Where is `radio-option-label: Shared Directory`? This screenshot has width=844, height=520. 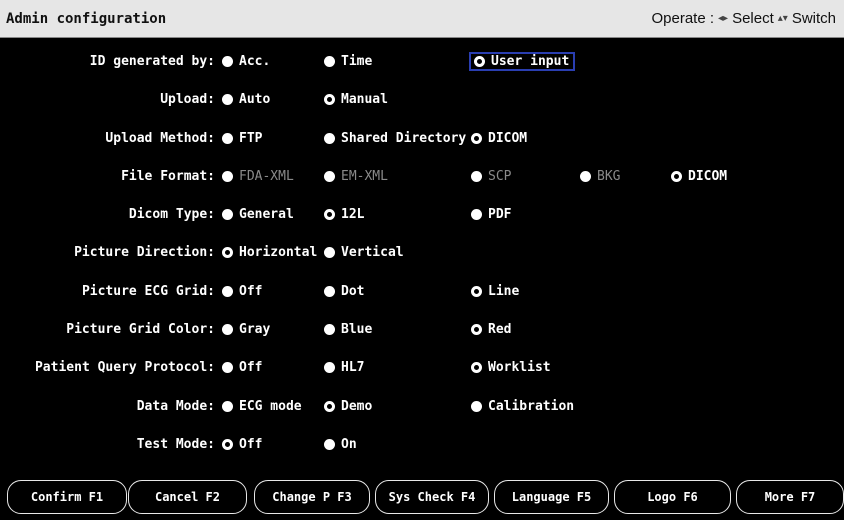
radio-option-label: Shared Directory is located at coordinates (404, 138).